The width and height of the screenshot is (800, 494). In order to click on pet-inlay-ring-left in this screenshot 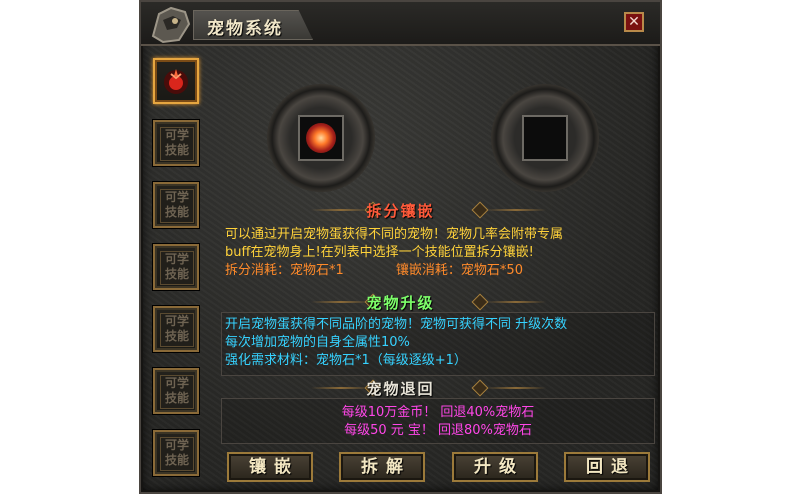, I will do `click(321, 138)`.